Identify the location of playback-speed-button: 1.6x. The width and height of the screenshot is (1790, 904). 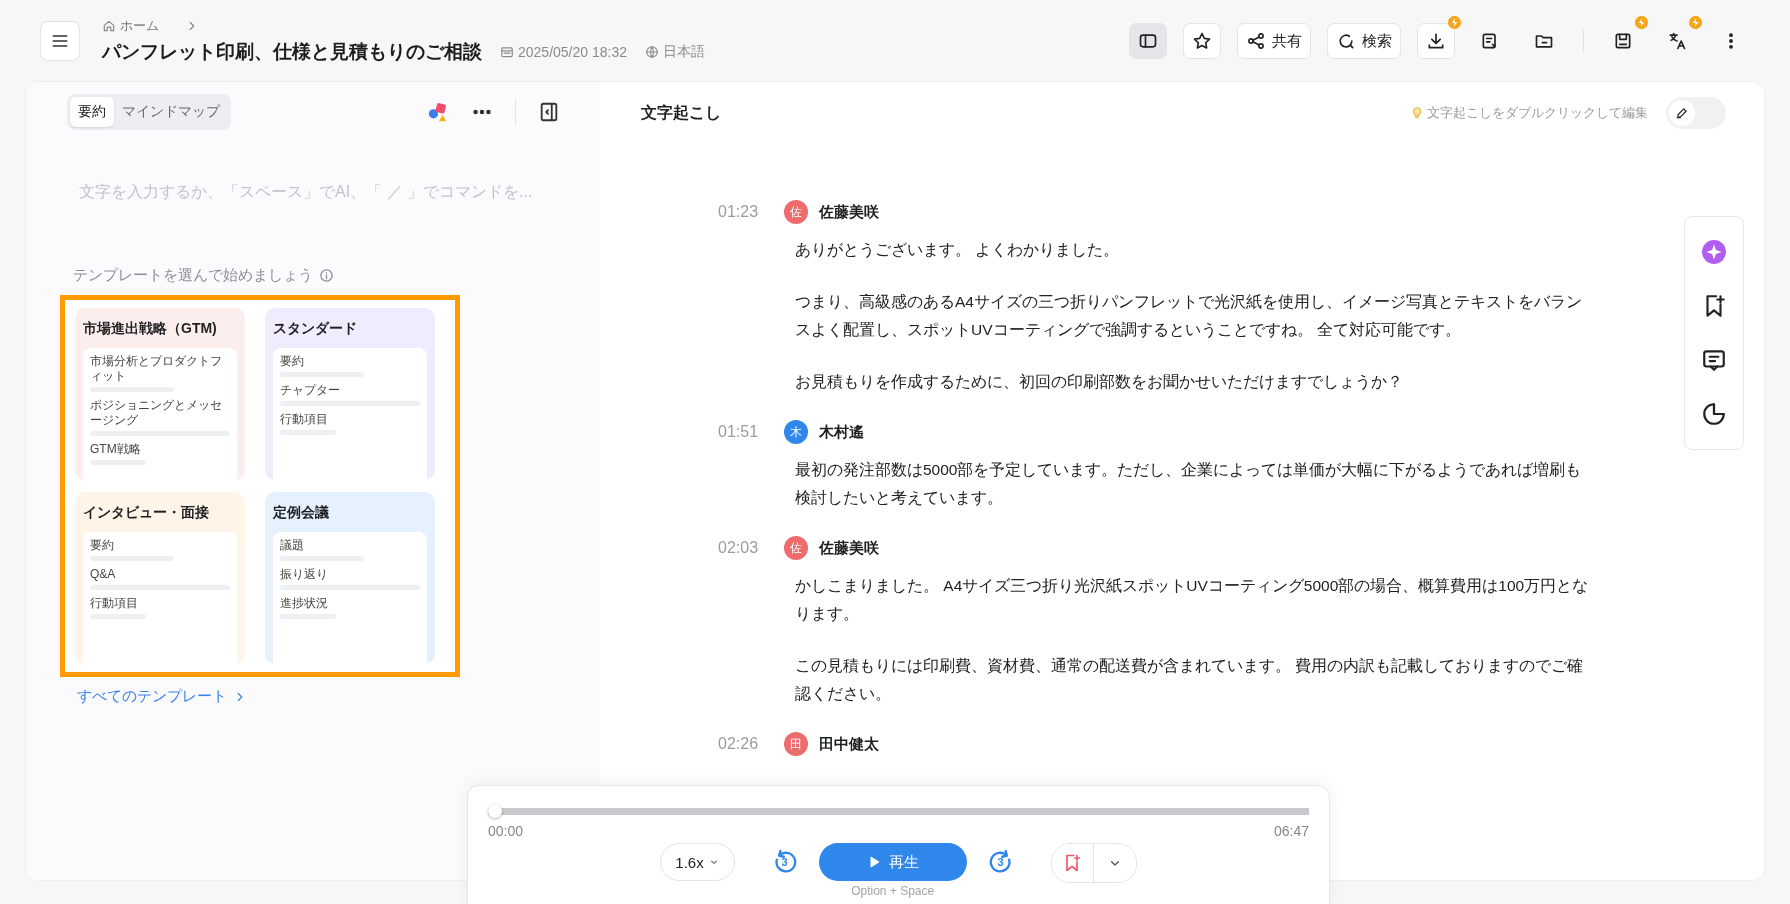
(697, 862).